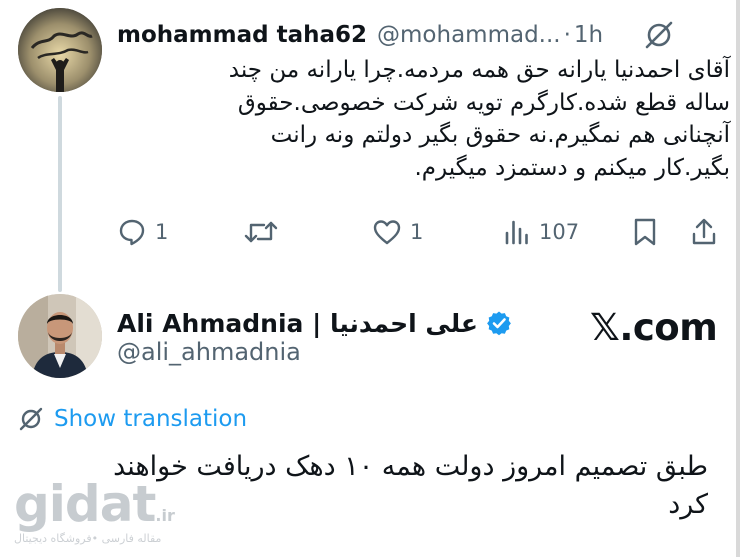 This screenshot has width=740, height=557. What do you see at coordinates (60, 50) in the screenshot?
I see `reply-avatar` at bounding box center [60, 50].